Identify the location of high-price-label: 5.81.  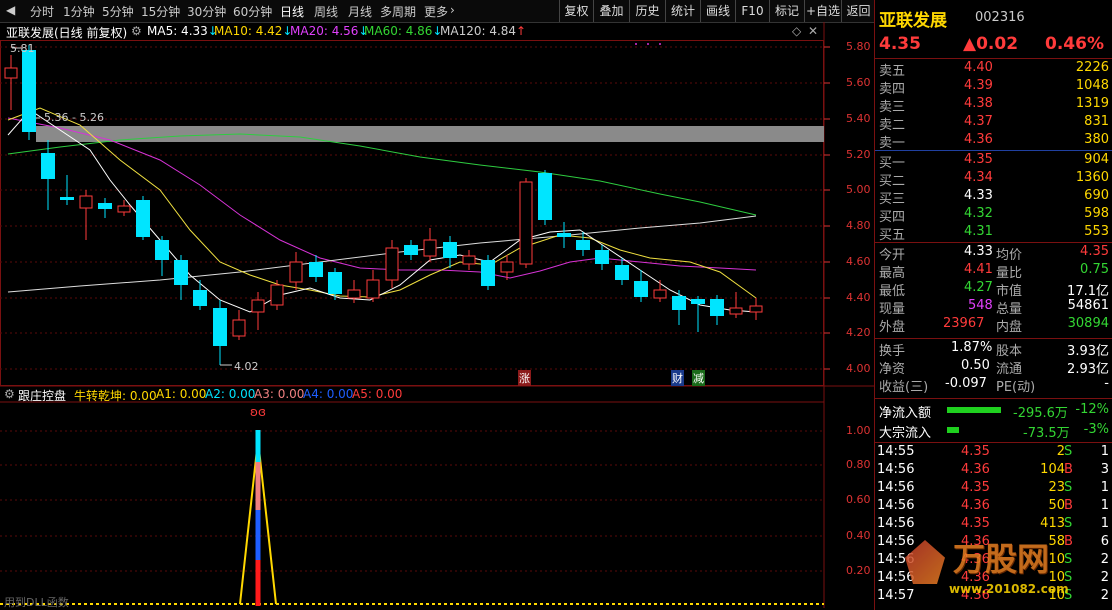
(22, 48).